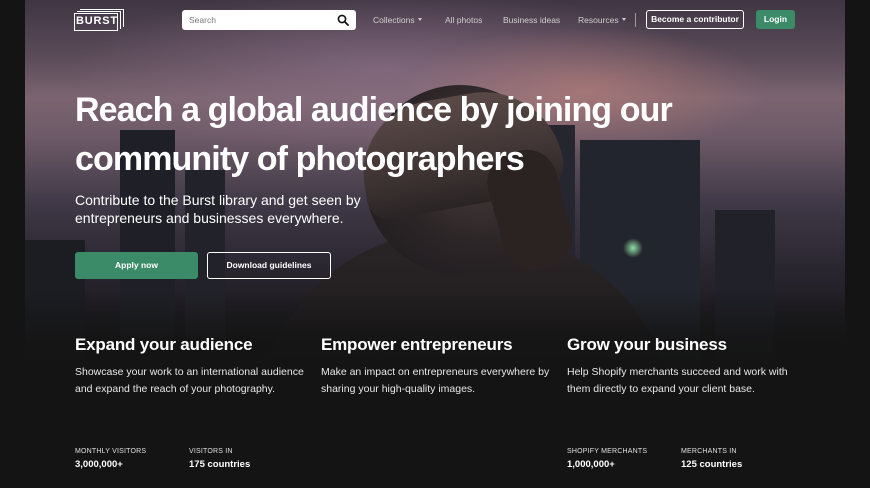  Describe the element at coordinates (99, 464) in the screenshot. I see `stat-value: 3,000,000+` at that location.